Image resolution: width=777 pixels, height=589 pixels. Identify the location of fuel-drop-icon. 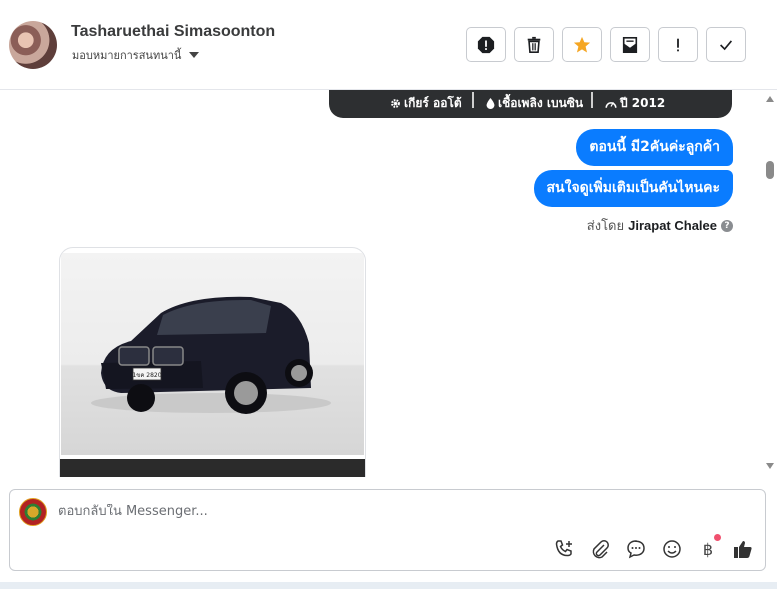
(490, 103).